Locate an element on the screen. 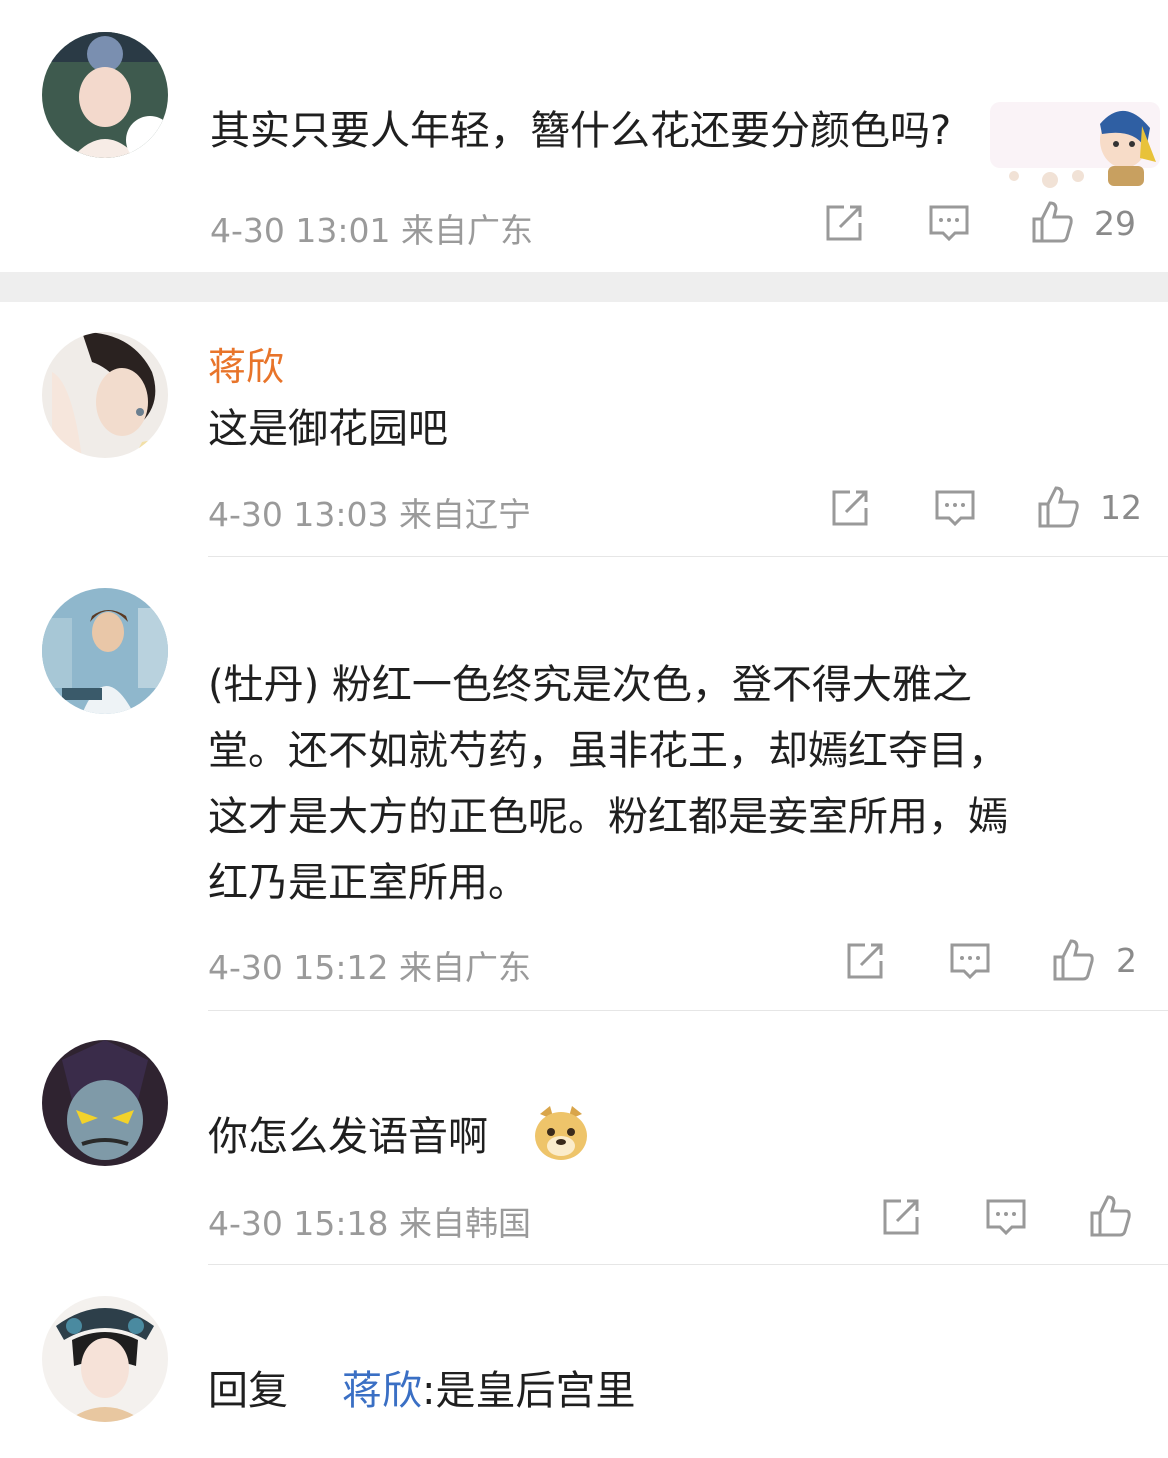 This screenshot has height=1458, width=1168. reply-text: 回复 蒋欣:是皇后宫里 is located at coordinates (421, 1391).